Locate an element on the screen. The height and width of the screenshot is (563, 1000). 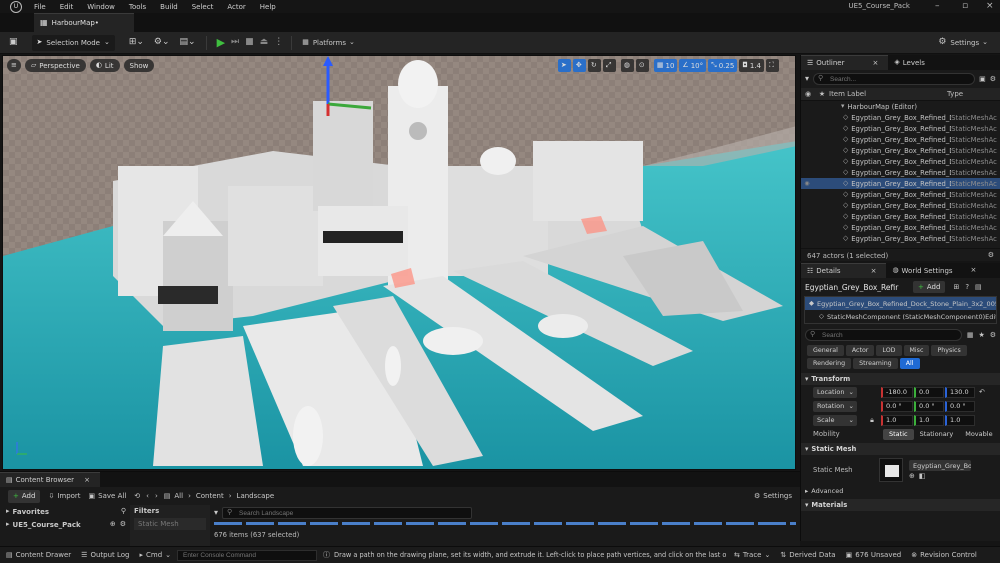
menu-window: Window is located at coordinates (101, 7).